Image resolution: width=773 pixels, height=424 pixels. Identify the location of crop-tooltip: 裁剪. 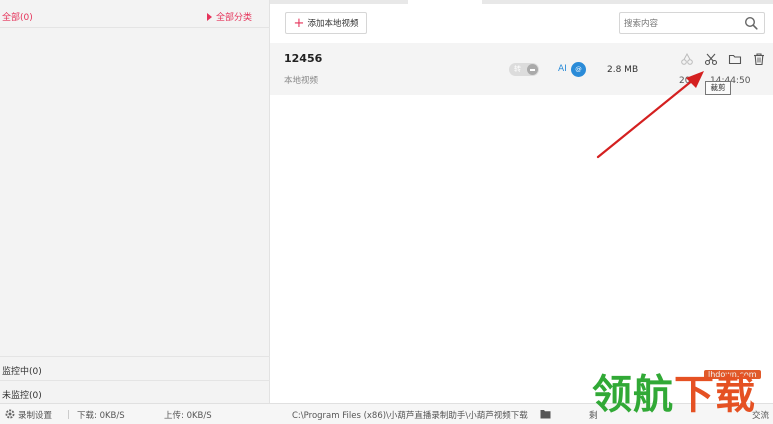
(718, 88).